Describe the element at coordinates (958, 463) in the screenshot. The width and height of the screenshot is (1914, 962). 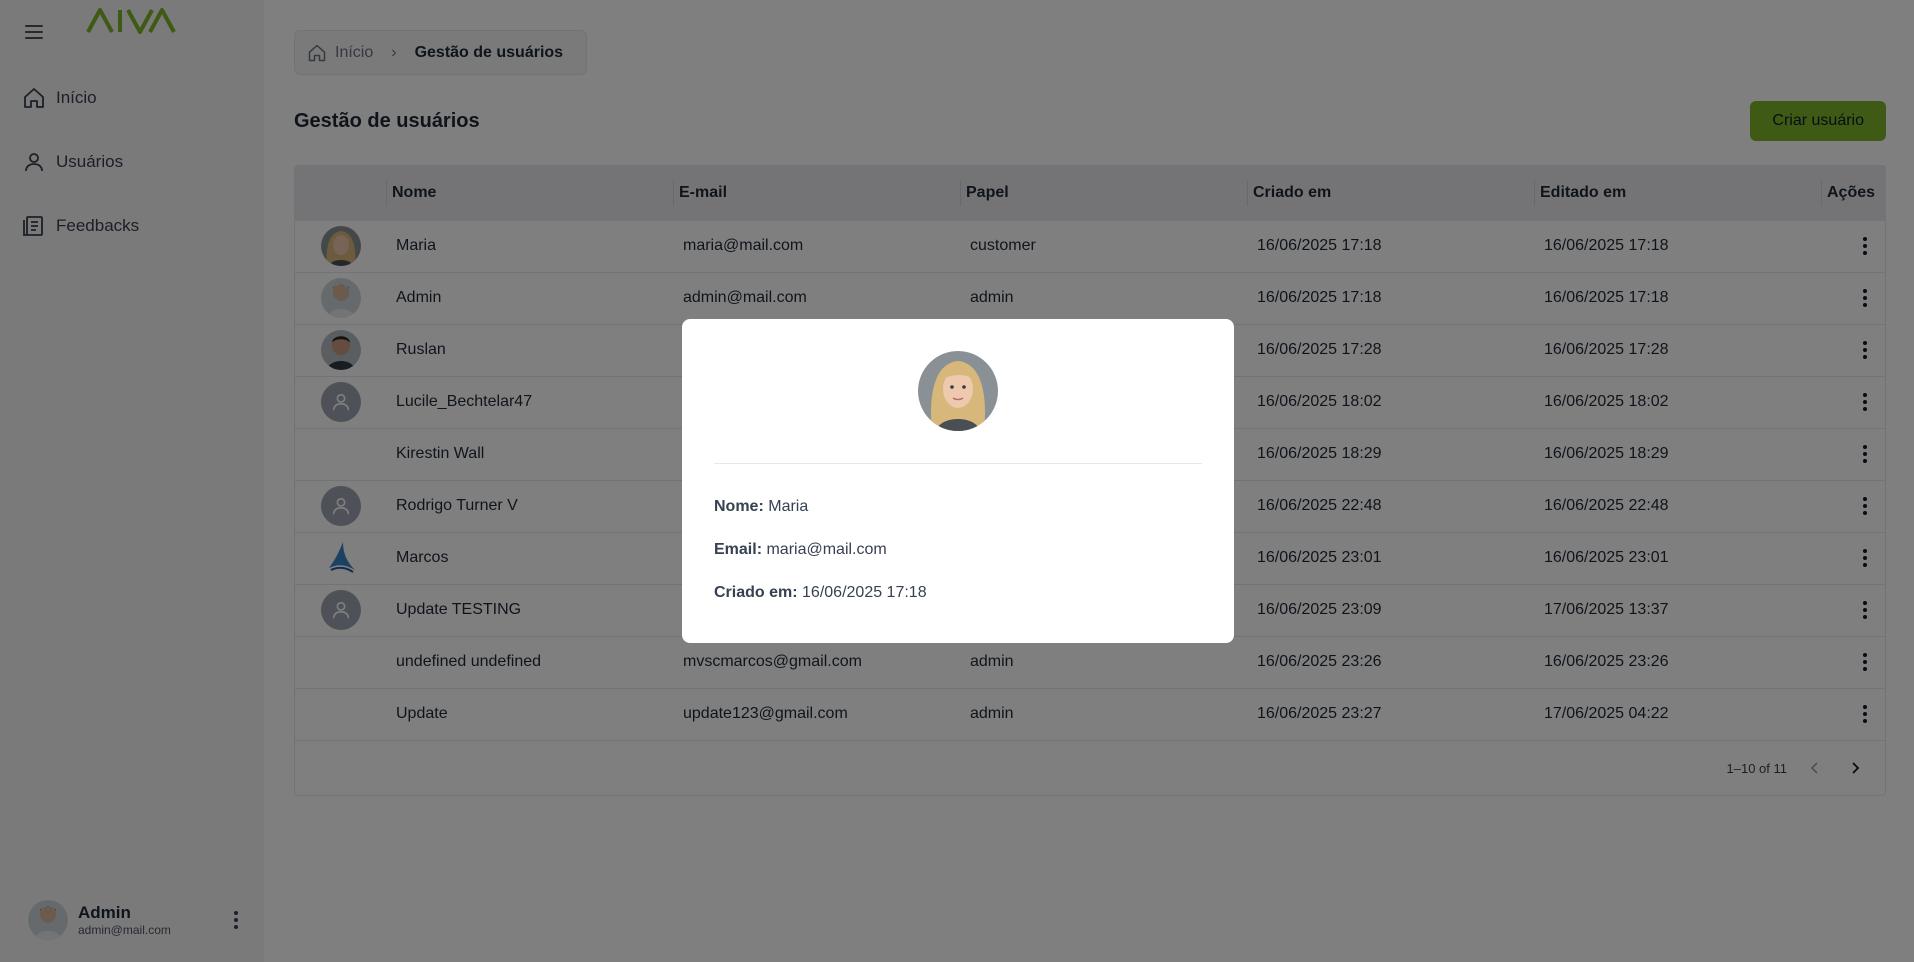
I see `modal-divider` at that location.